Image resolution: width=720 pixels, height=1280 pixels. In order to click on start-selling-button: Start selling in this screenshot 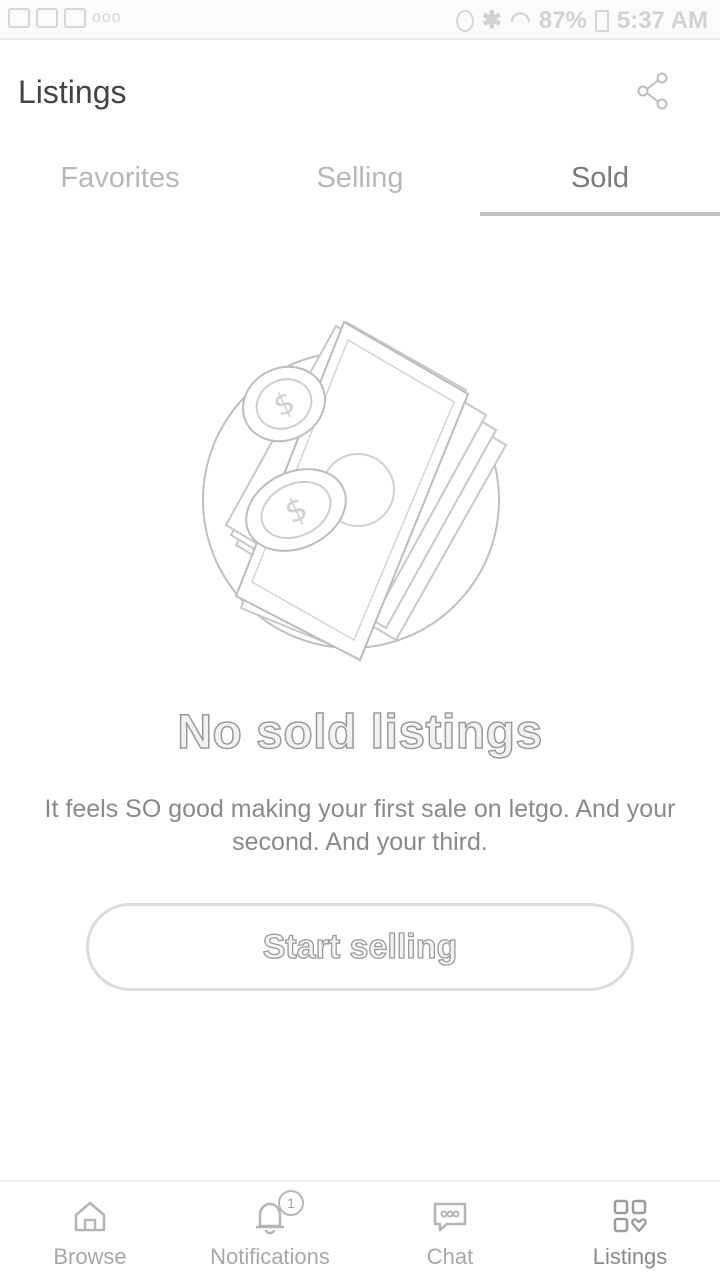, I will do `click(360, 947)`.